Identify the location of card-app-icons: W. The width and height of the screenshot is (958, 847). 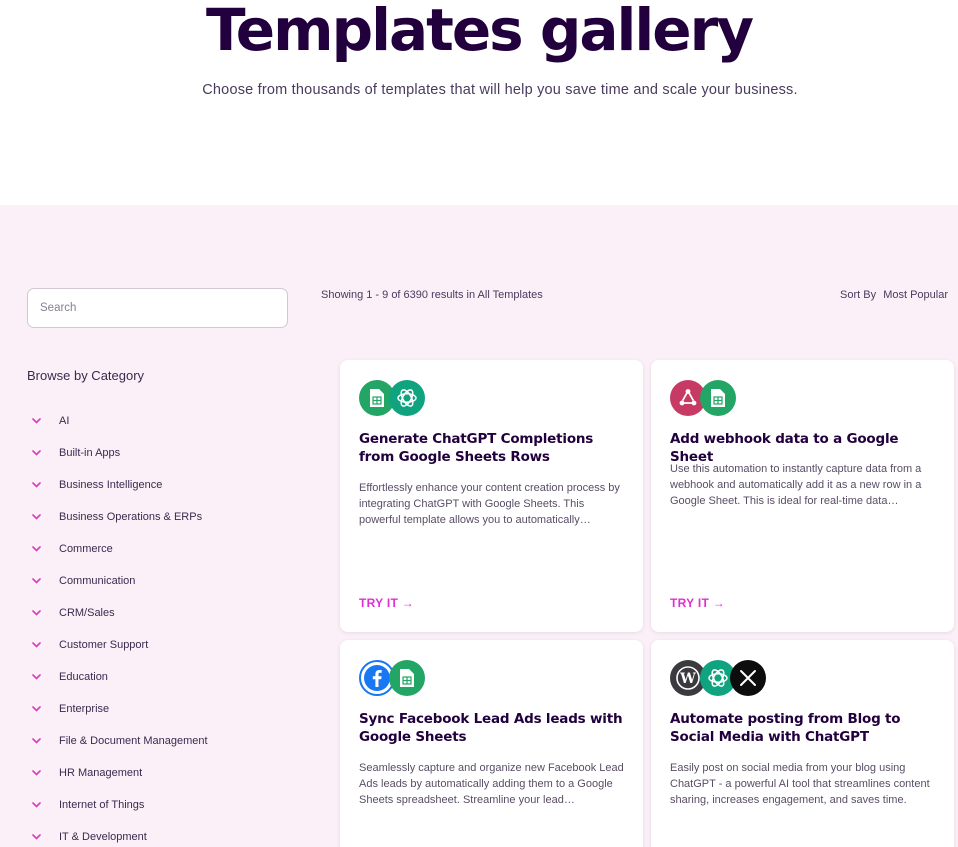
(718, 678).